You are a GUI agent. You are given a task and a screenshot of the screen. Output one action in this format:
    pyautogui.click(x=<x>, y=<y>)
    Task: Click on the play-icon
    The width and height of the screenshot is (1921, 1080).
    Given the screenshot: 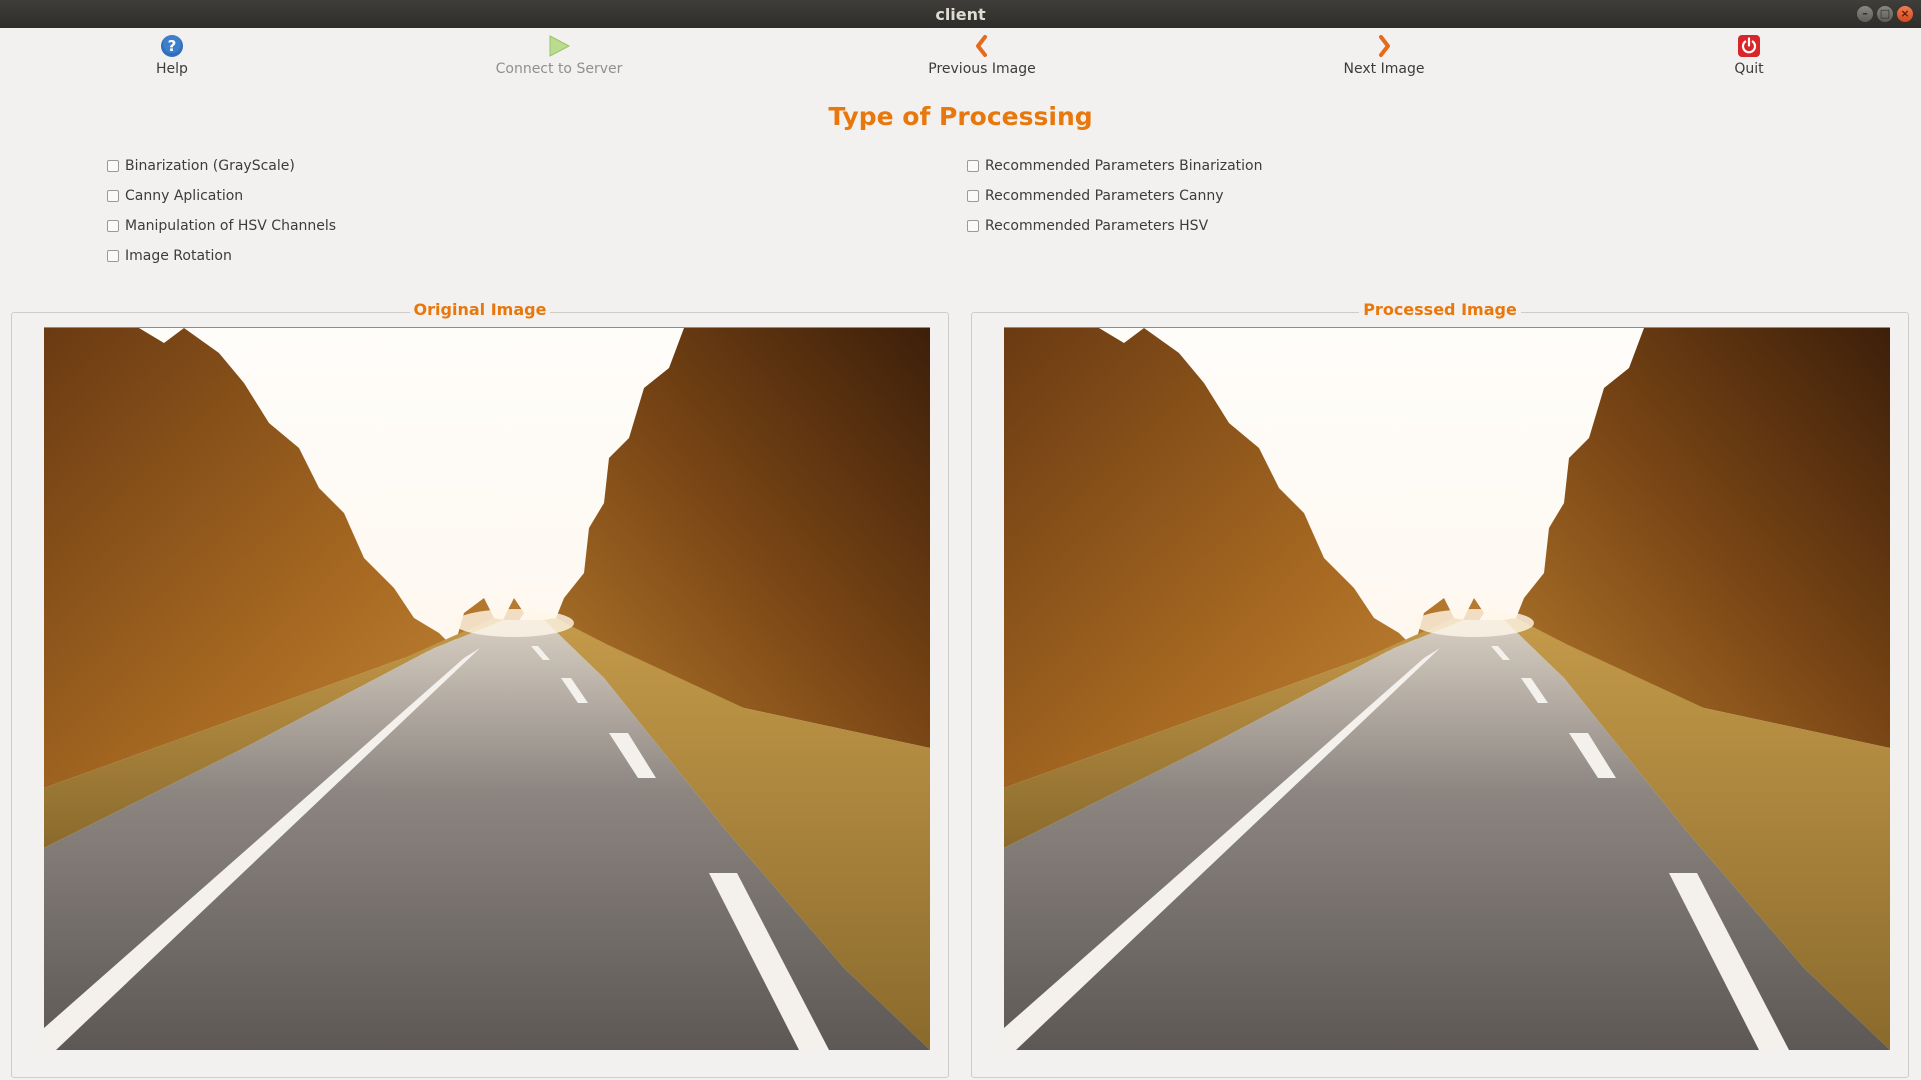 What is the action you would take?
    pyautogui.click(x=559, y=46)
    